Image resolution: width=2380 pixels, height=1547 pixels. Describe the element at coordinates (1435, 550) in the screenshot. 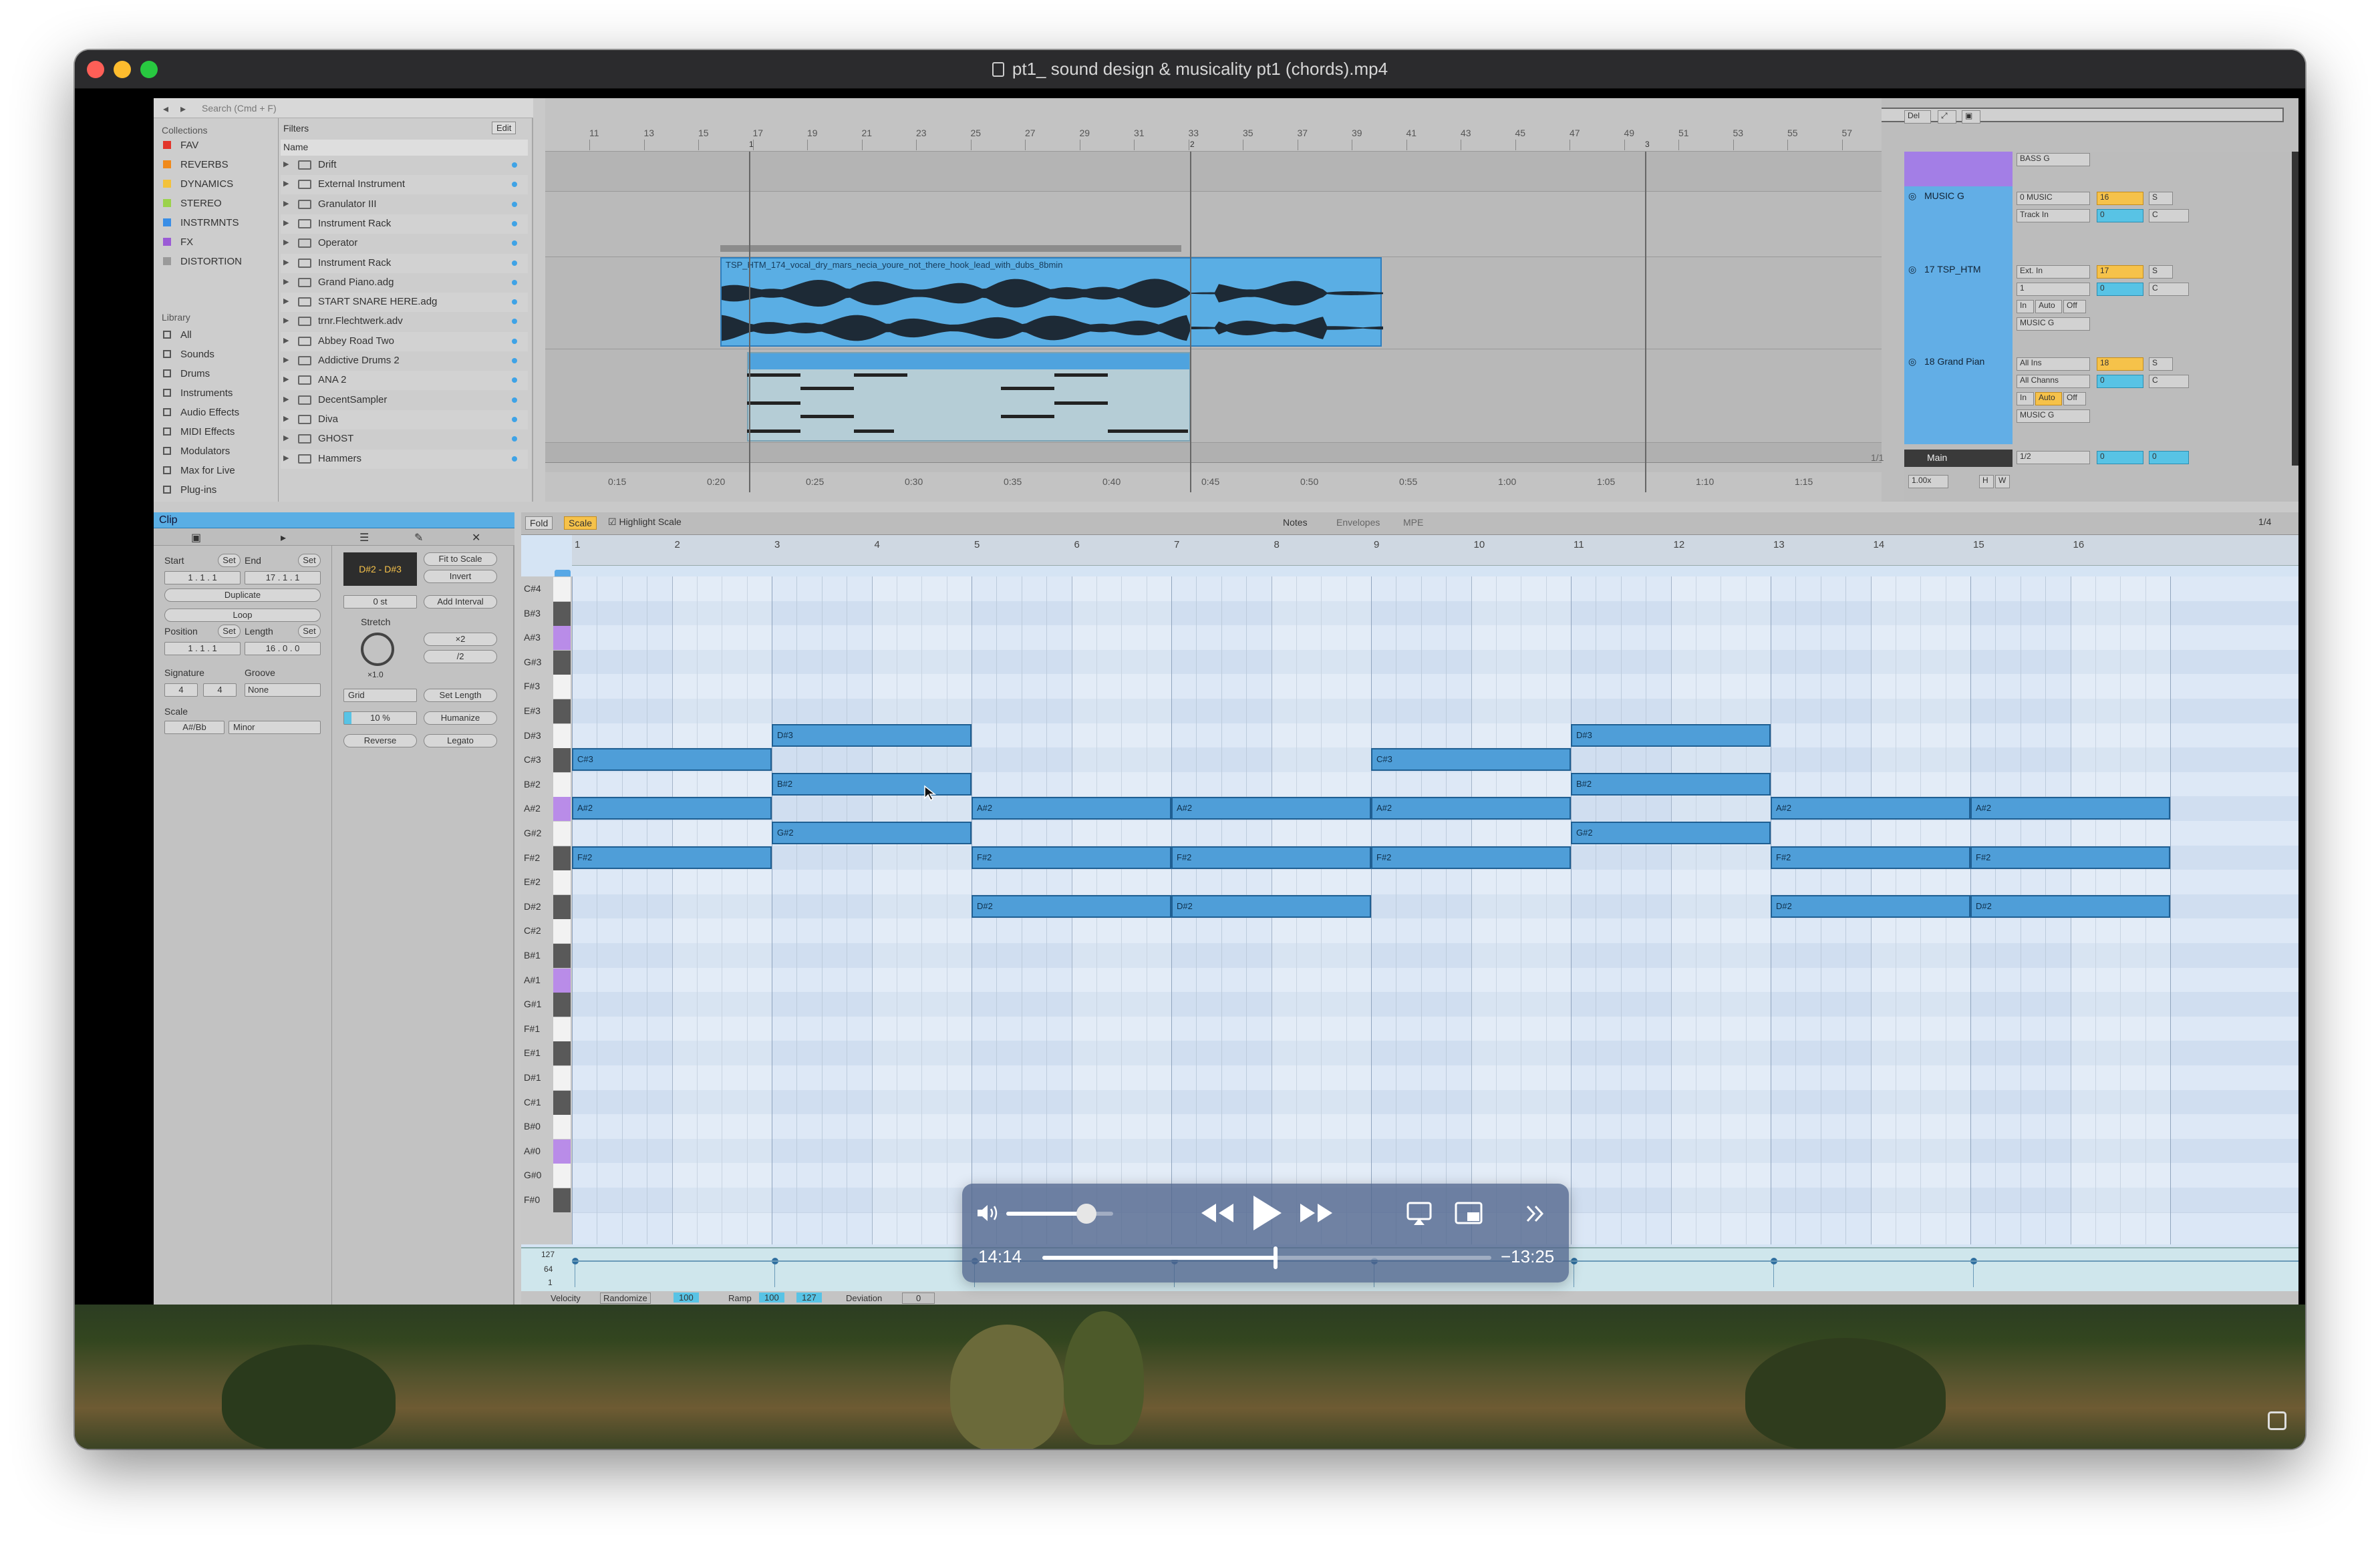

I see `bar-ruler: 1 2 3 4 5 6 7 8 9 10 11 12 13 14 15 16` at that location.